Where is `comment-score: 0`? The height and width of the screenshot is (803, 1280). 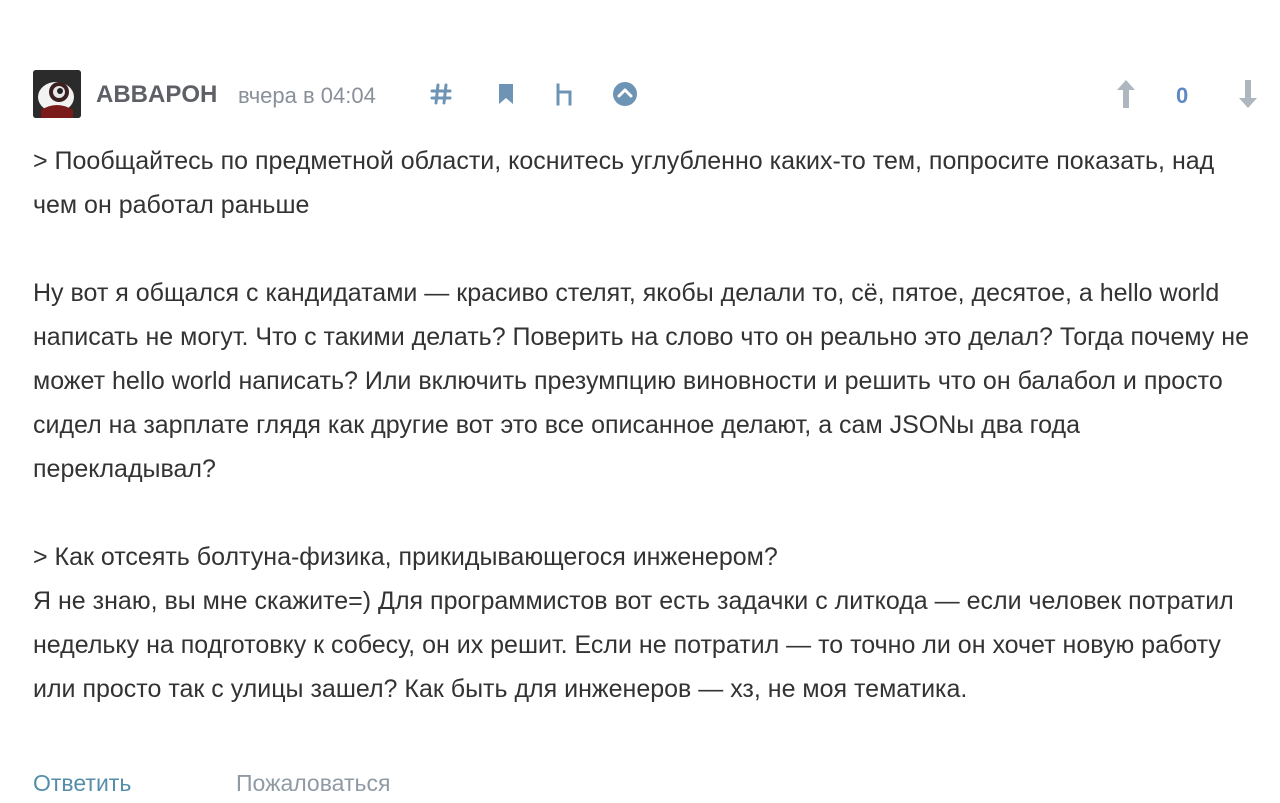
comment-score: 0 is located at coordinates (1182, 95).